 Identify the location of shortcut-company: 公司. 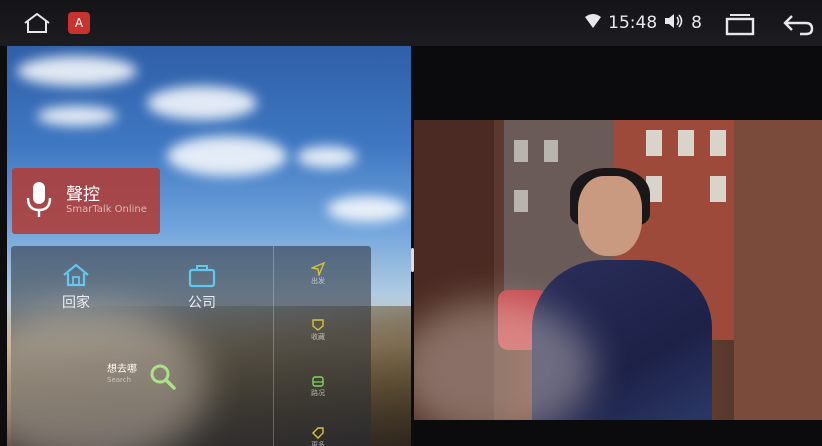
(202, 287).